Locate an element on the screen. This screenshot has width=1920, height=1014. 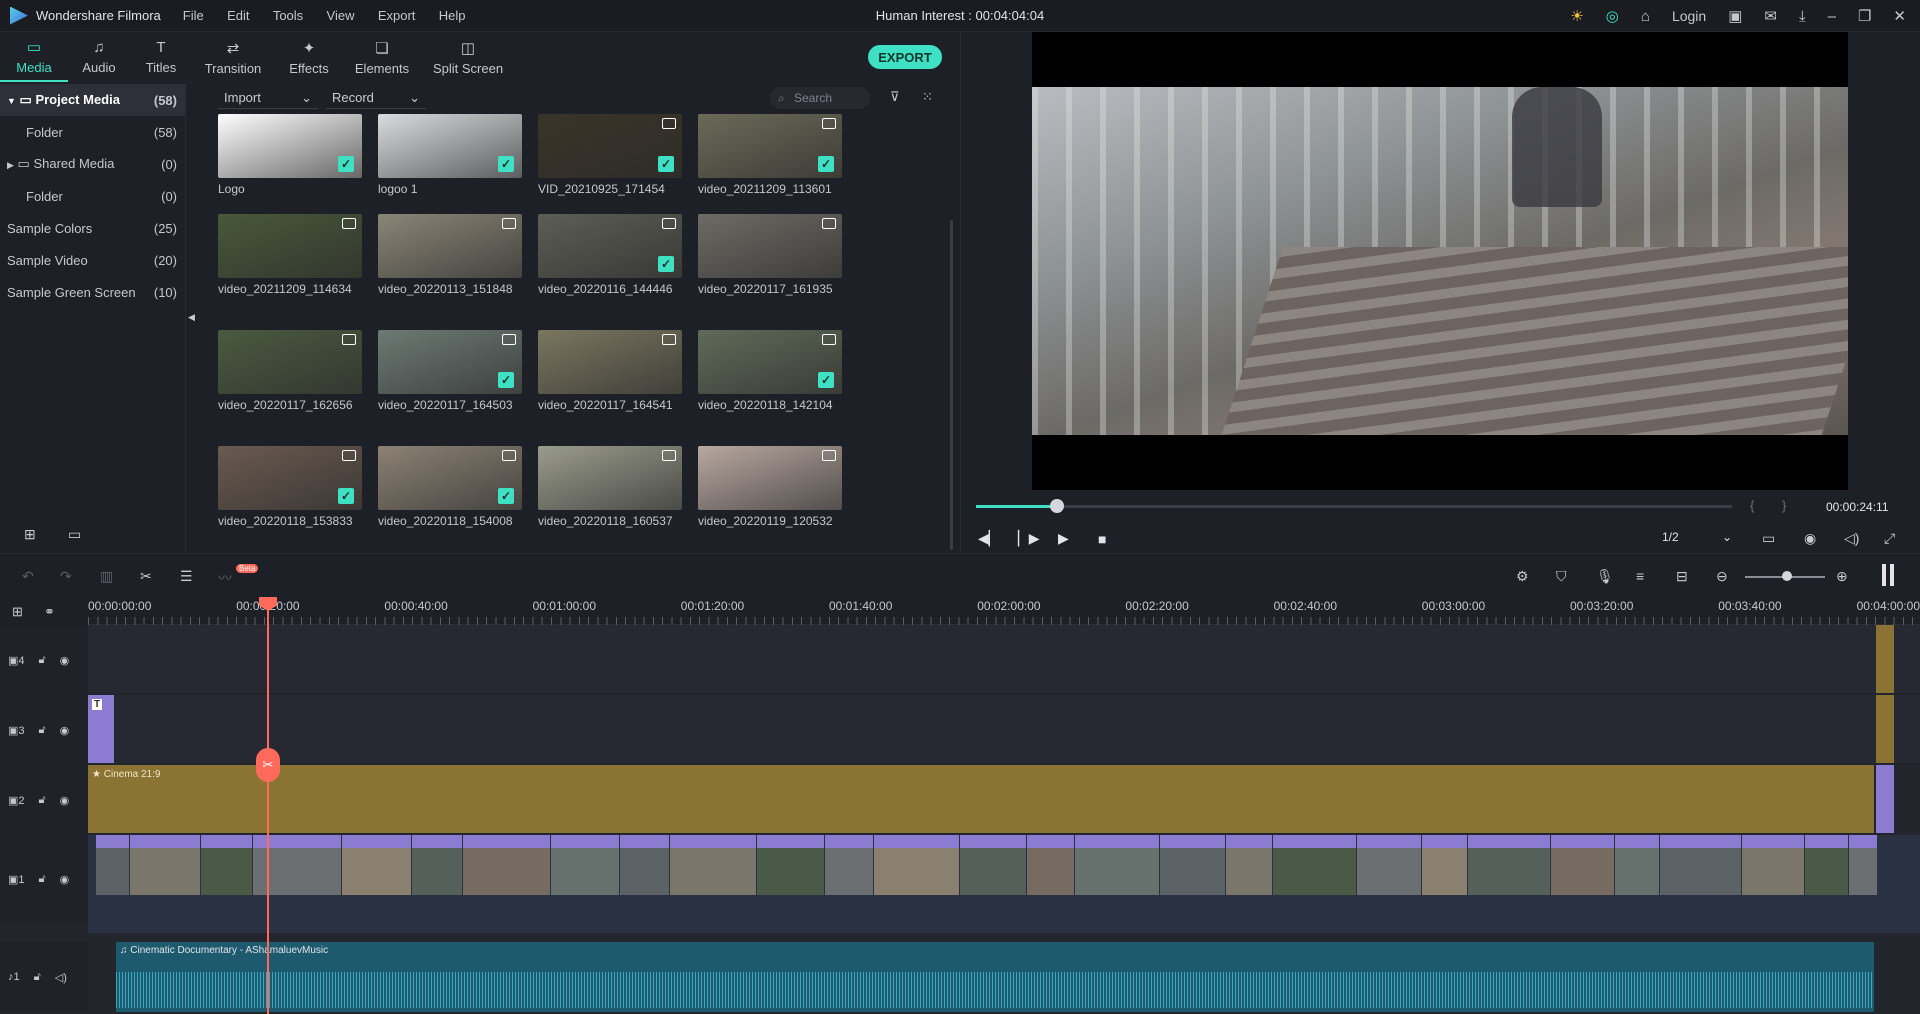
track4-end-clip is located at coordinates (1885, 659).